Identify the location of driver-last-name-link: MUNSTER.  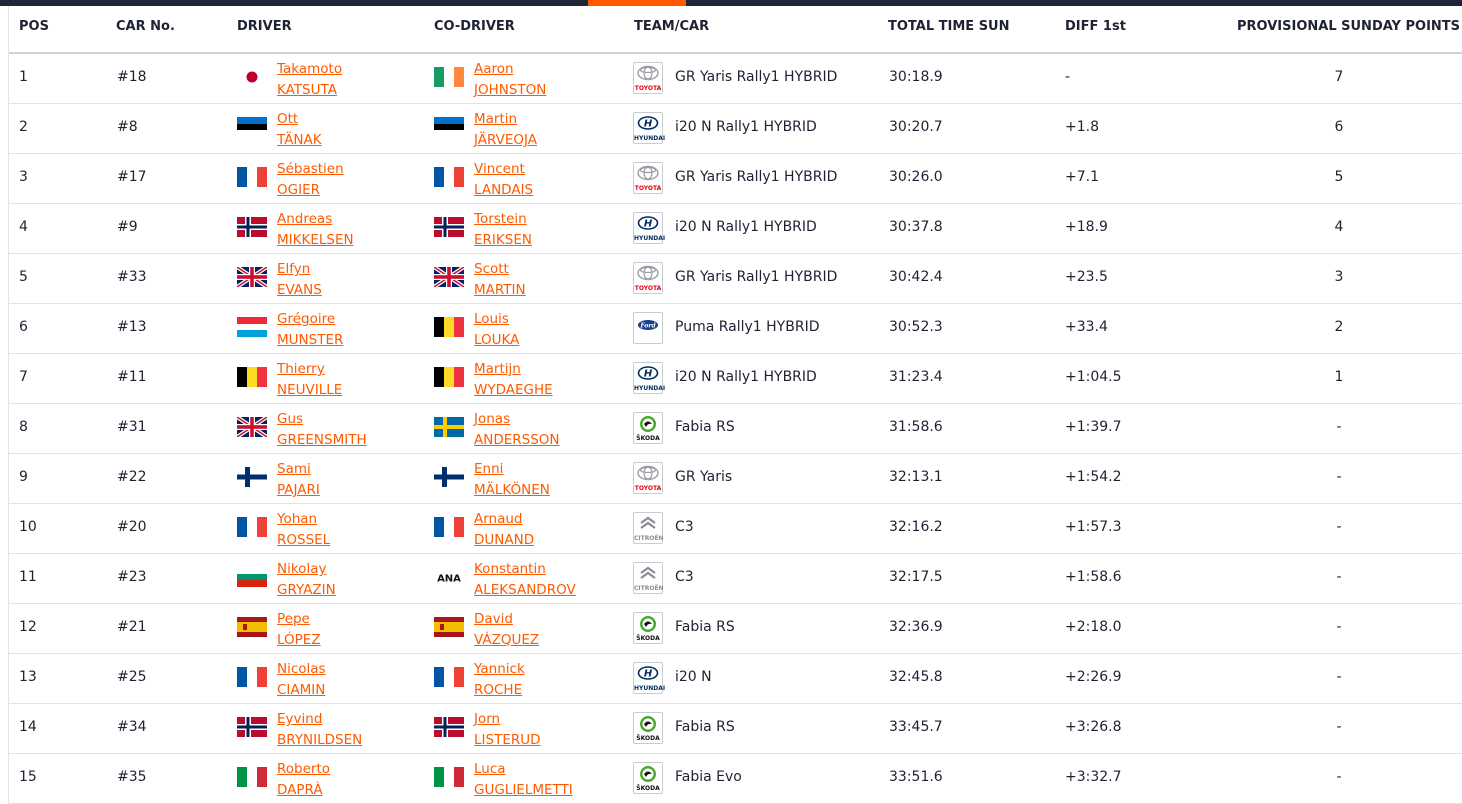
(310, 340).